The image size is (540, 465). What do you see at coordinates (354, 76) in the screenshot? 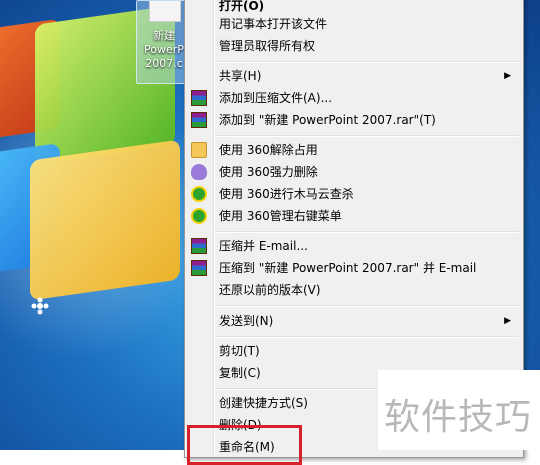
I see `menu-item-share: 共享(H) ▶` at bounding box center [354, 76].